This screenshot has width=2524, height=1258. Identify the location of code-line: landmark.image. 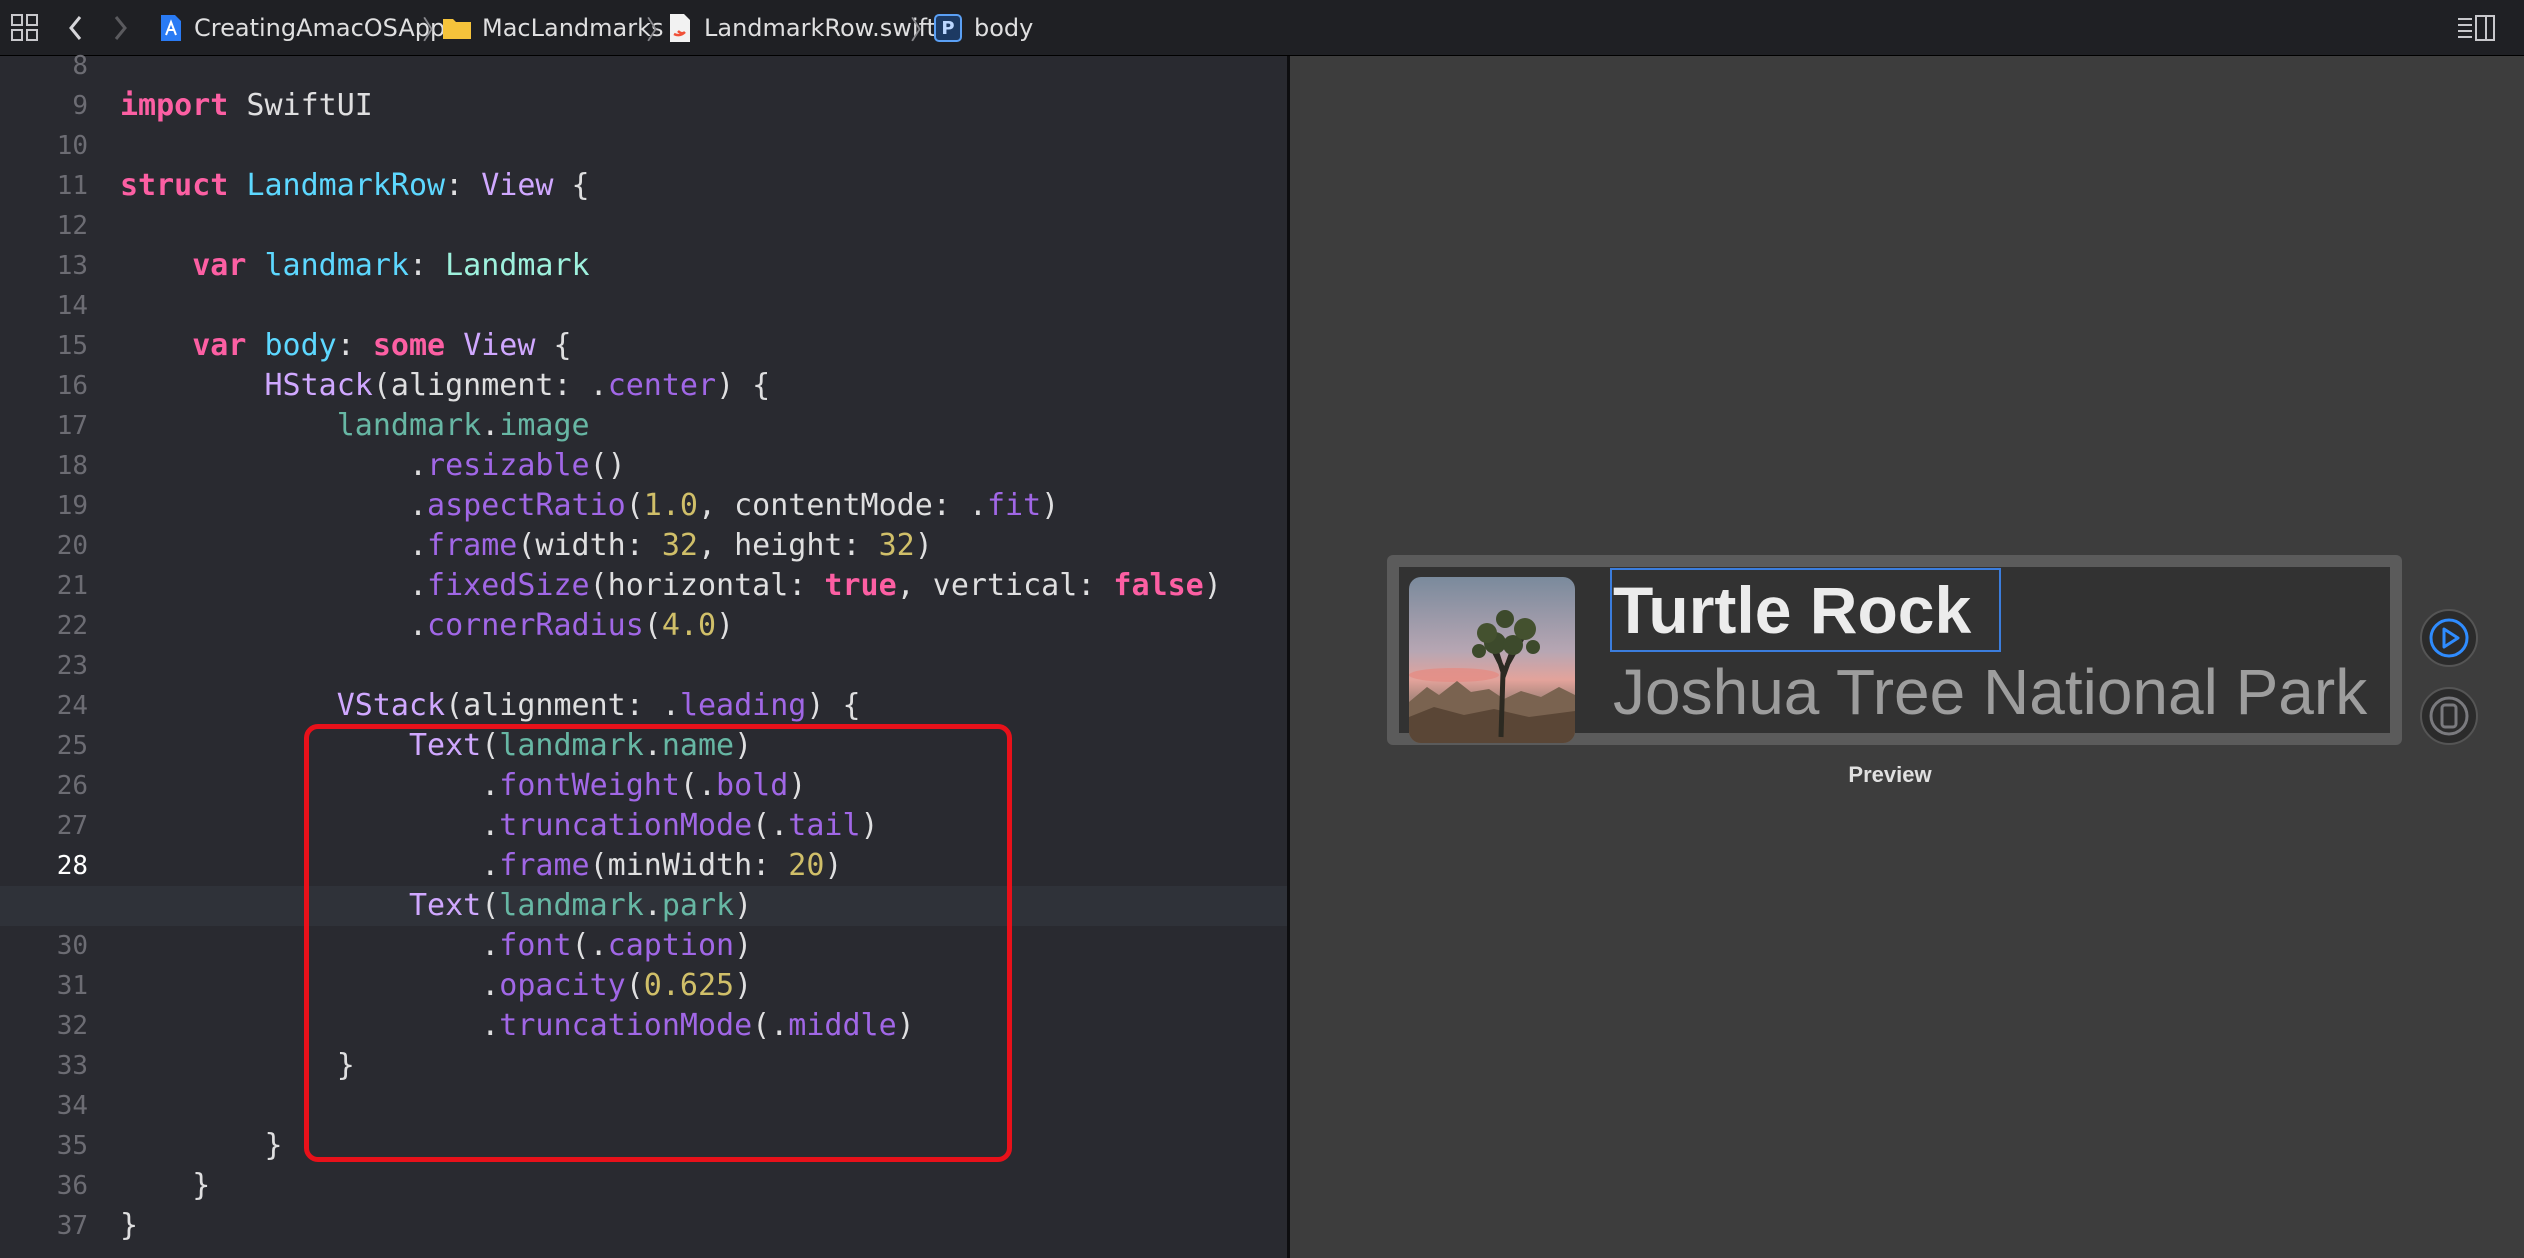
(355, 426).